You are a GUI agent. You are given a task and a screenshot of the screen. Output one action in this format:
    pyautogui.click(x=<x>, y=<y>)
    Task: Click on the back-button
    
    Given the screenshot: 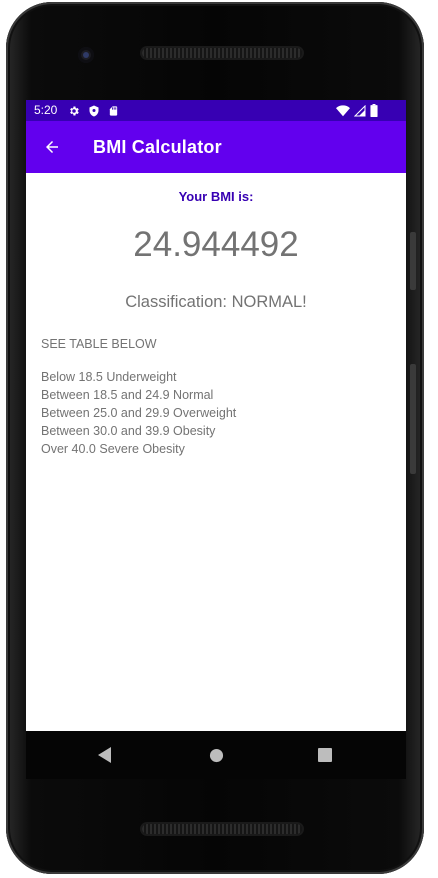 What is the action you would take?
    pyautogui.click(x=52, y=147)
    